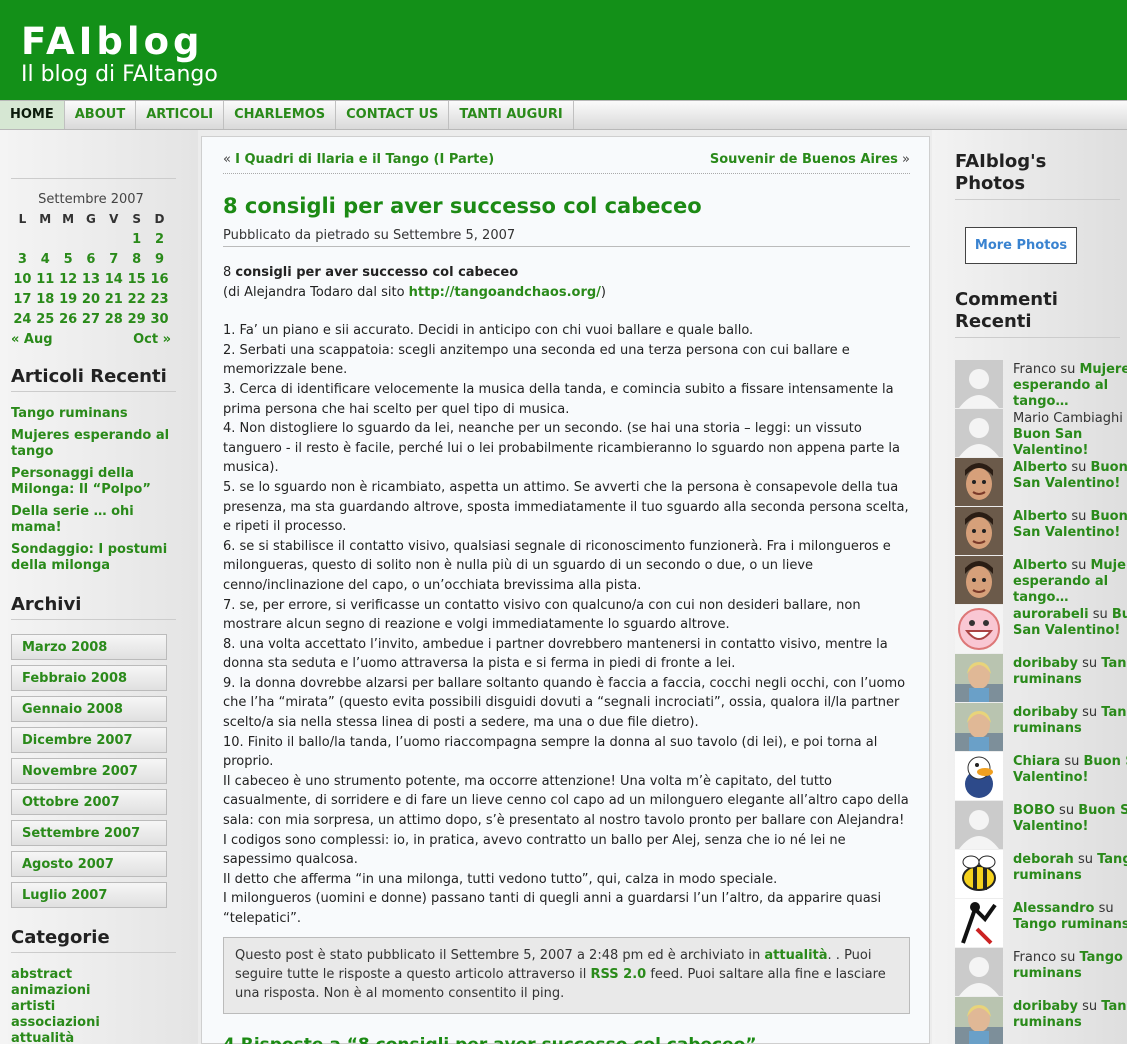 This screenshot has height=1044, width=1127. Describe the element at coordinates (159, 259) in the screenshot. I see `calendar-day: 9` at that location.